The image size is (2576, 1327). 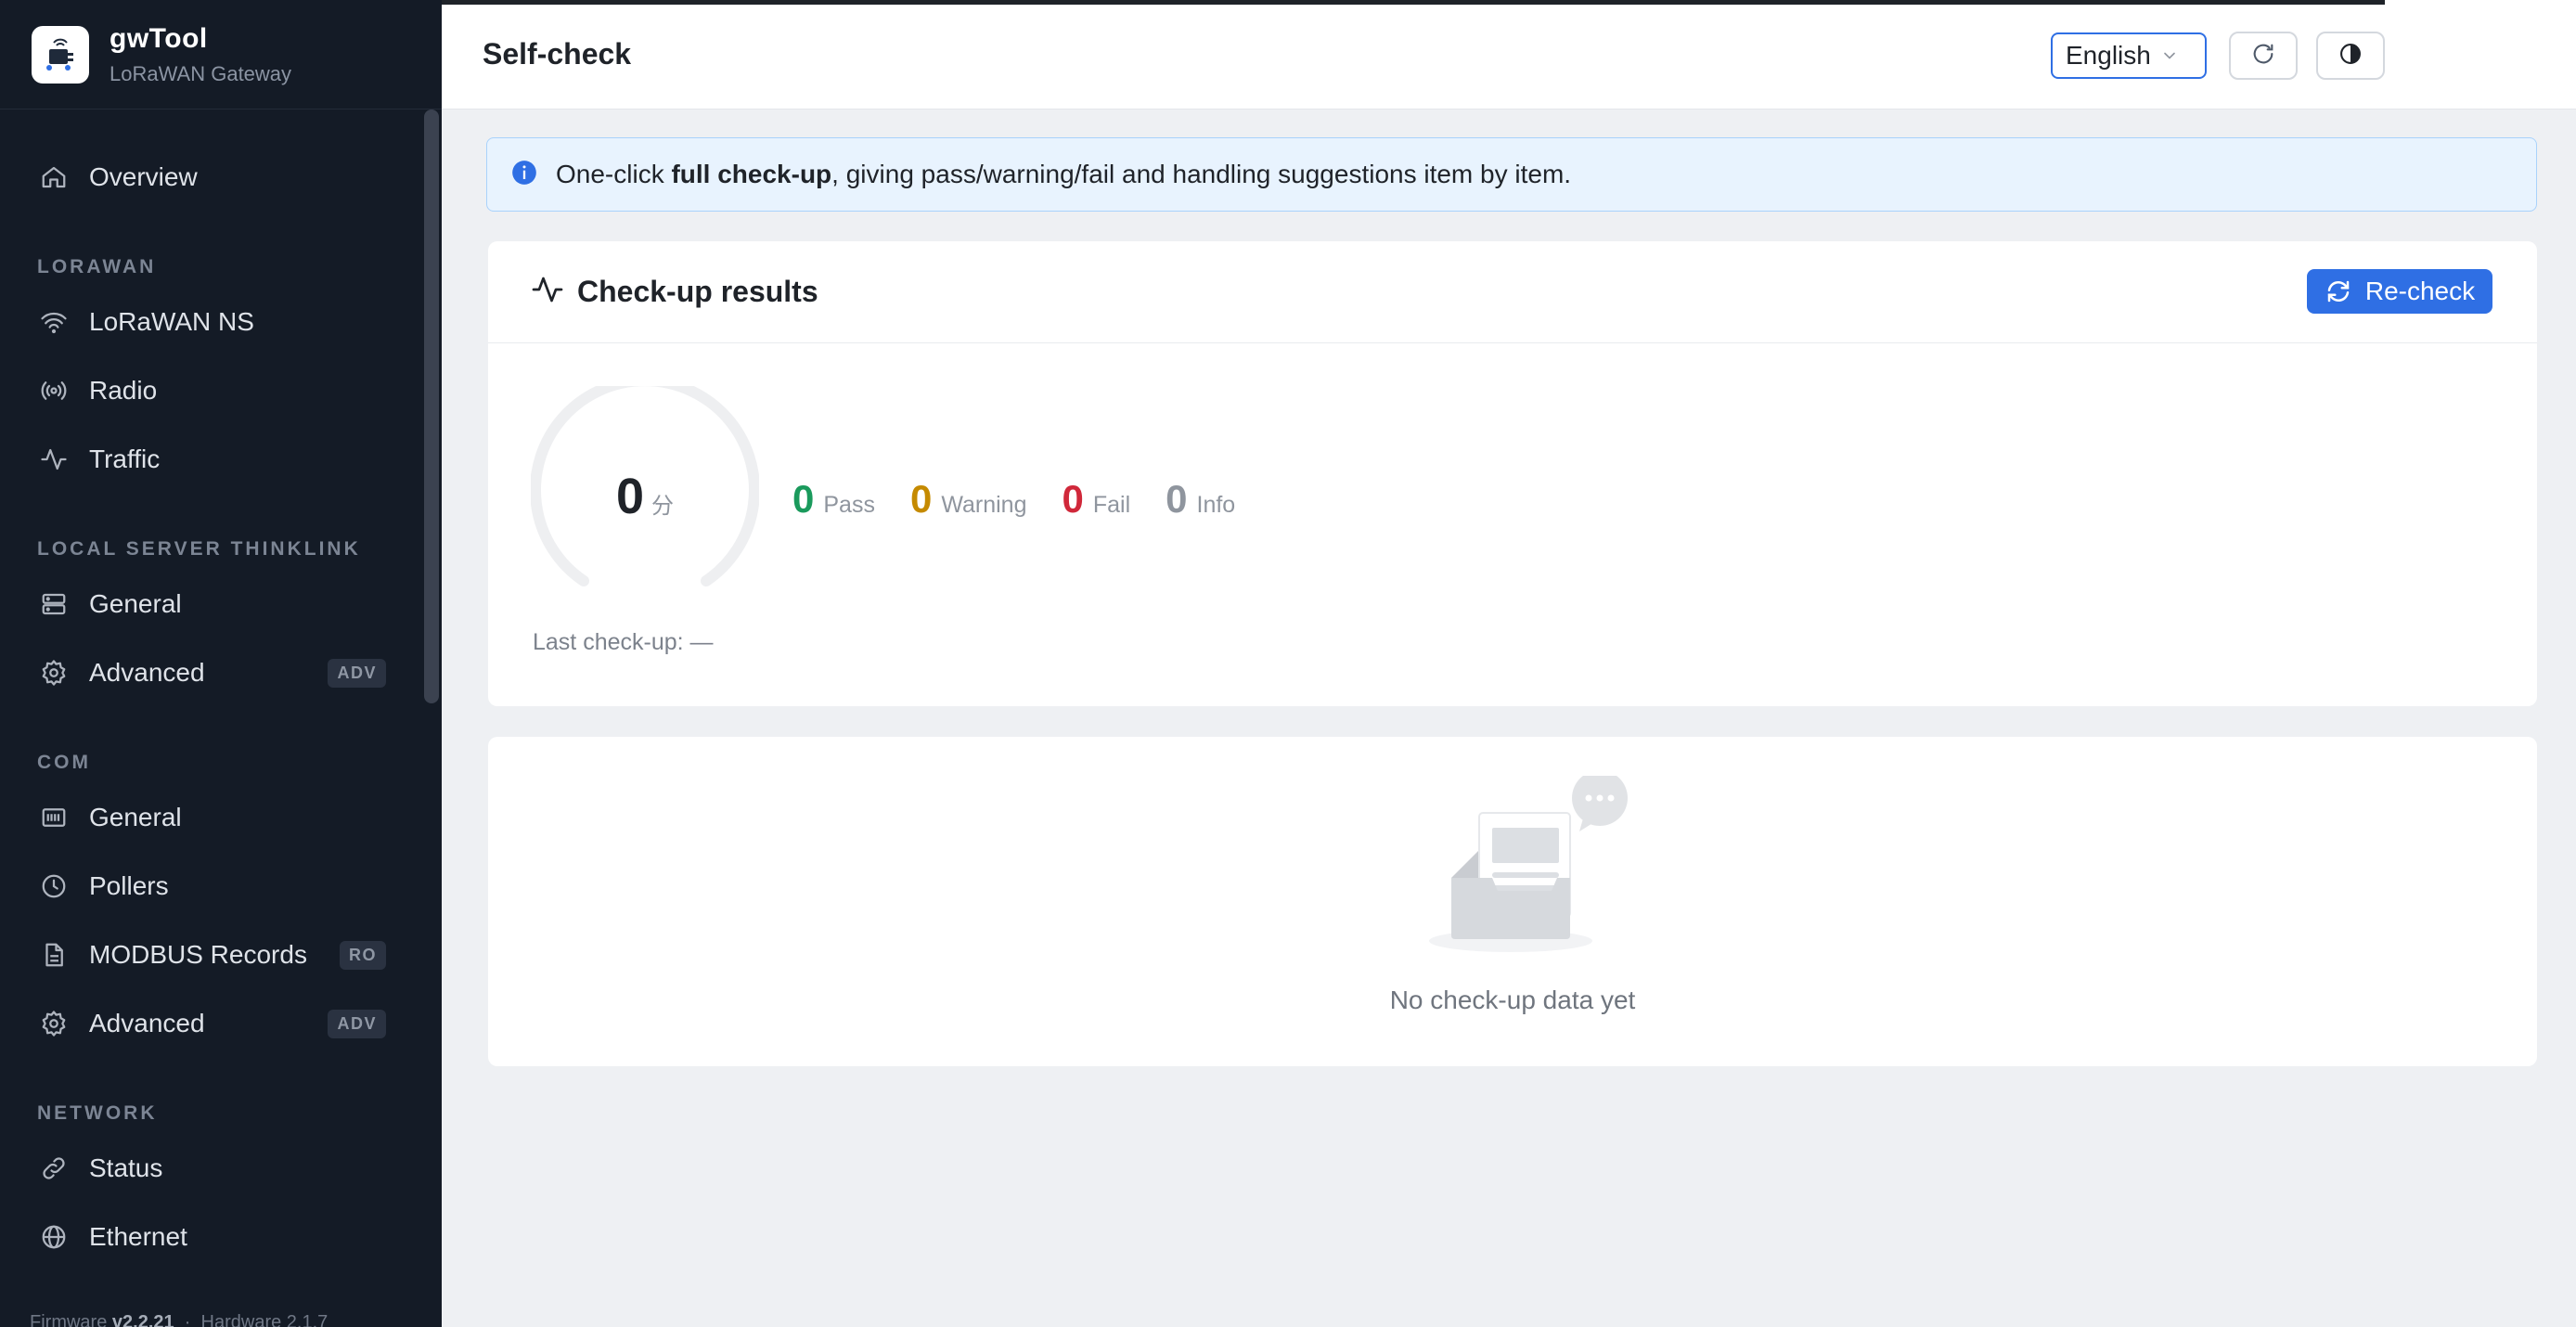 I want to click on score-value: 0分, so click(x=645, y=497).